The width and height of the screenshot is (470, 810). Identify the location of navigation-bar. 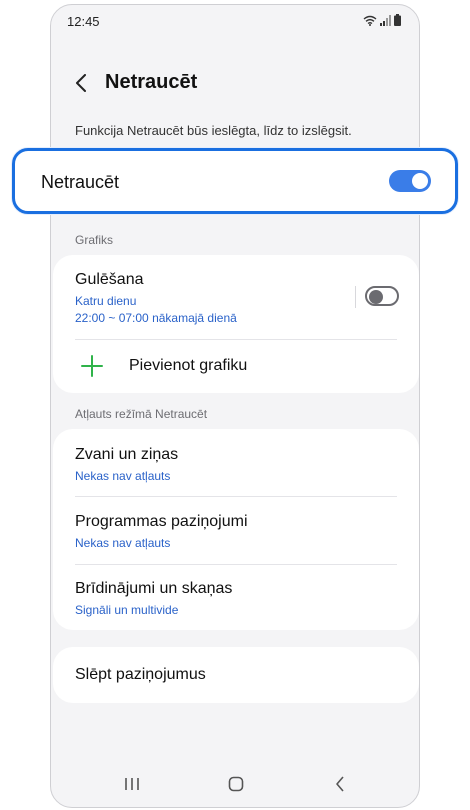
(235, 782).